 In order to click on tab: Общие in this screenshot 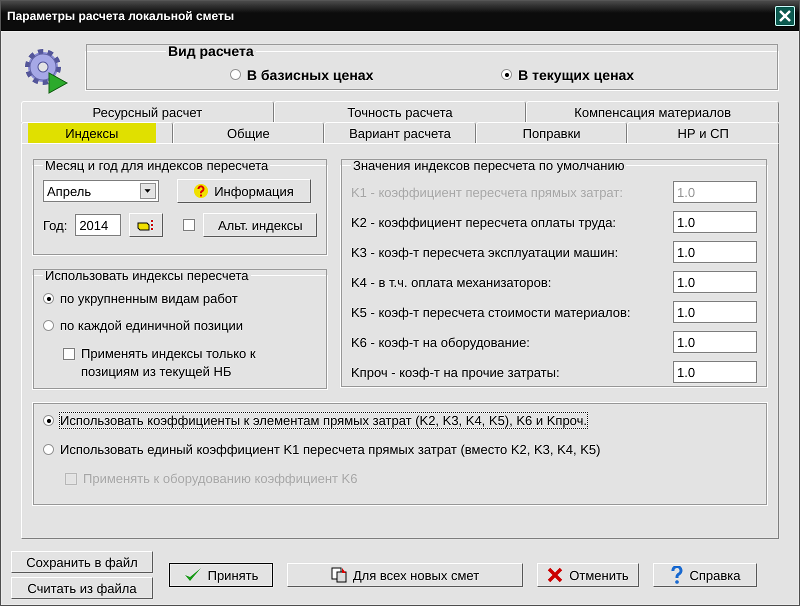, I will do `click(248, 132)`.